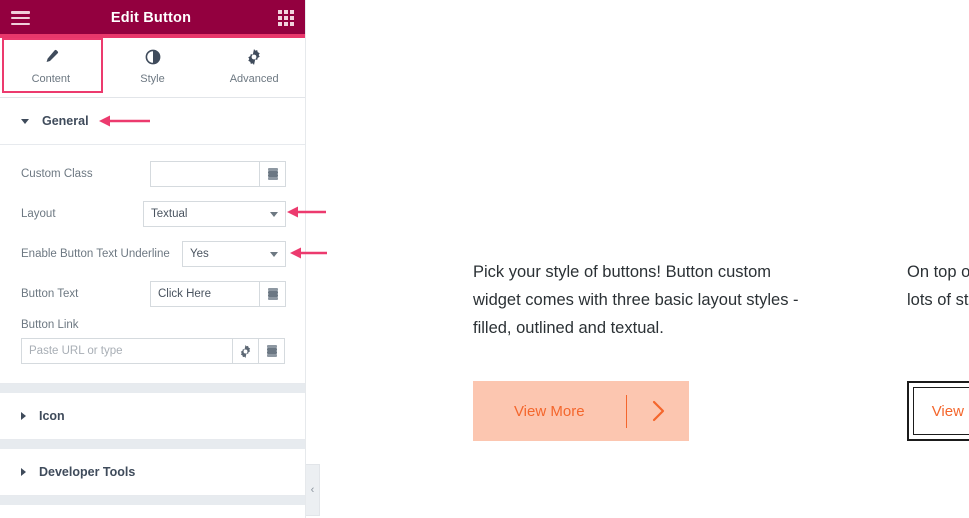 The image size is (969, 518). Describe the element at coordinates (152, 78) in the screenshot. I see `tab-style-label: Style` at that location.